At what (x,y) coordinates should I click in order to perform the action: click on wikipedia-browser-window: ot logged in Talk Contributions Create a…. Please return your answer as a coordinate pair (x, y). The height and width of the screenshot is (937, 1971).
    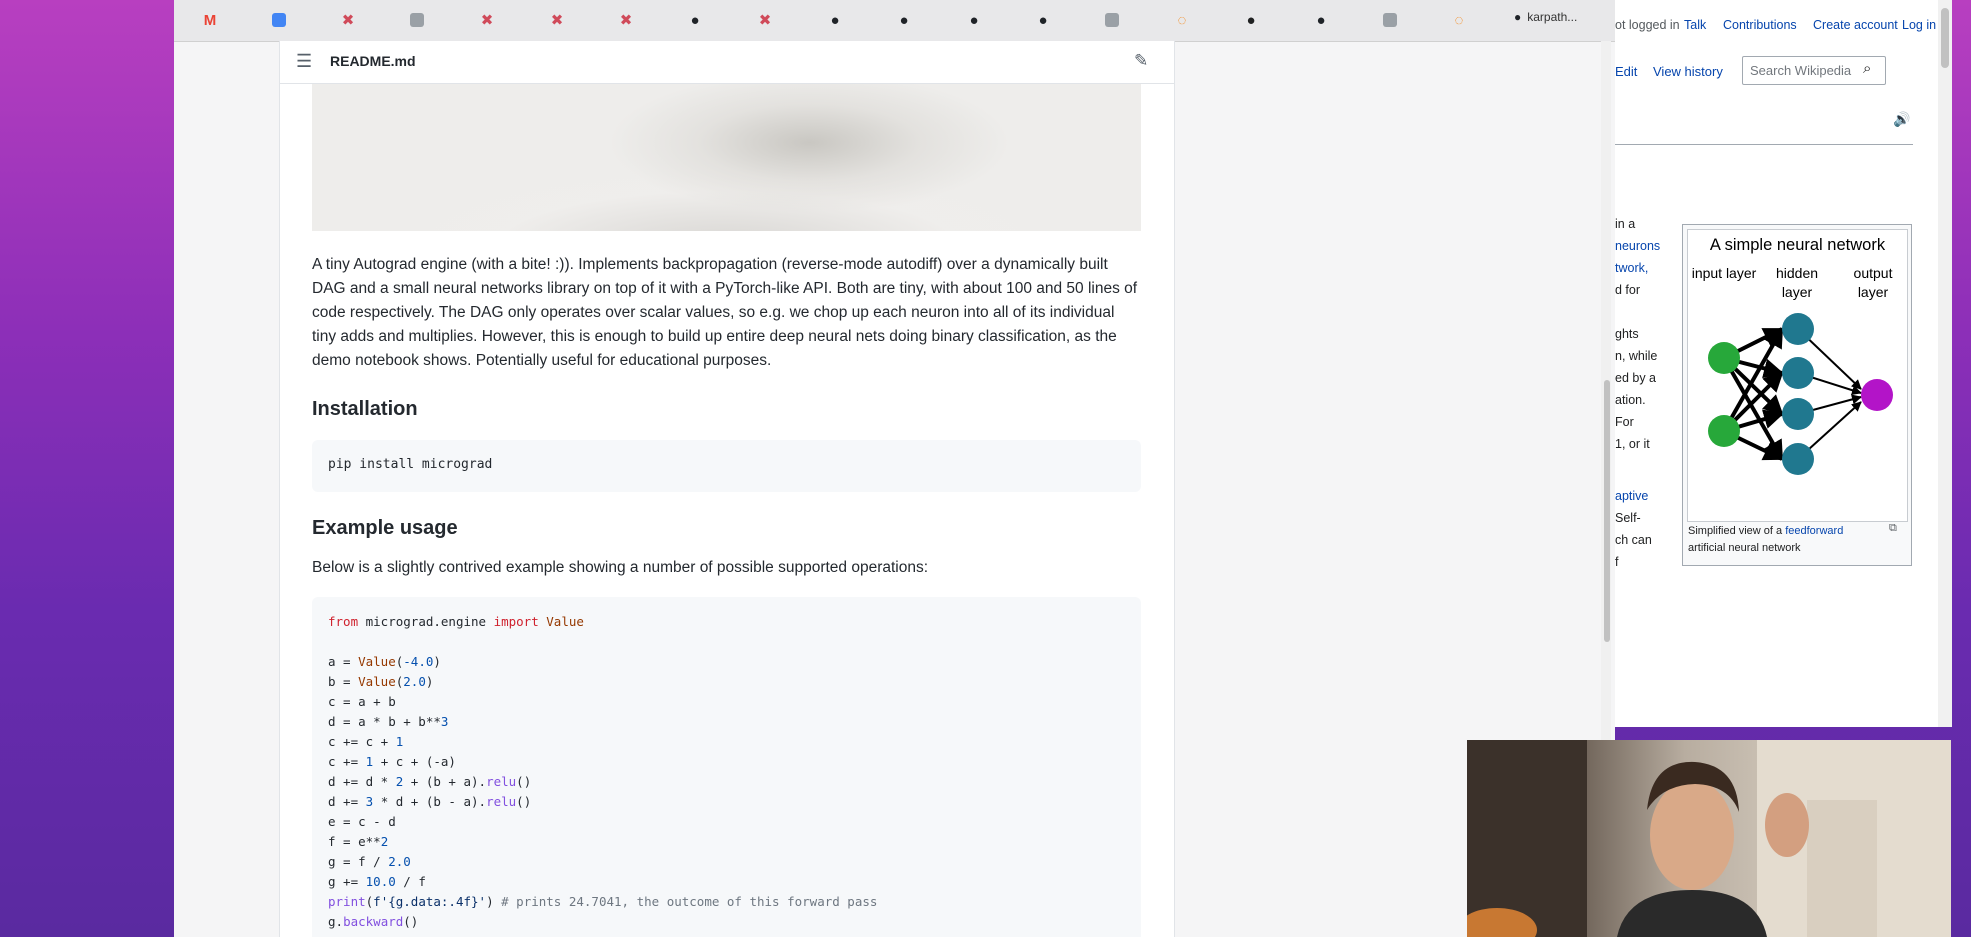
    Looking at the image, I should click on (1776, 363).